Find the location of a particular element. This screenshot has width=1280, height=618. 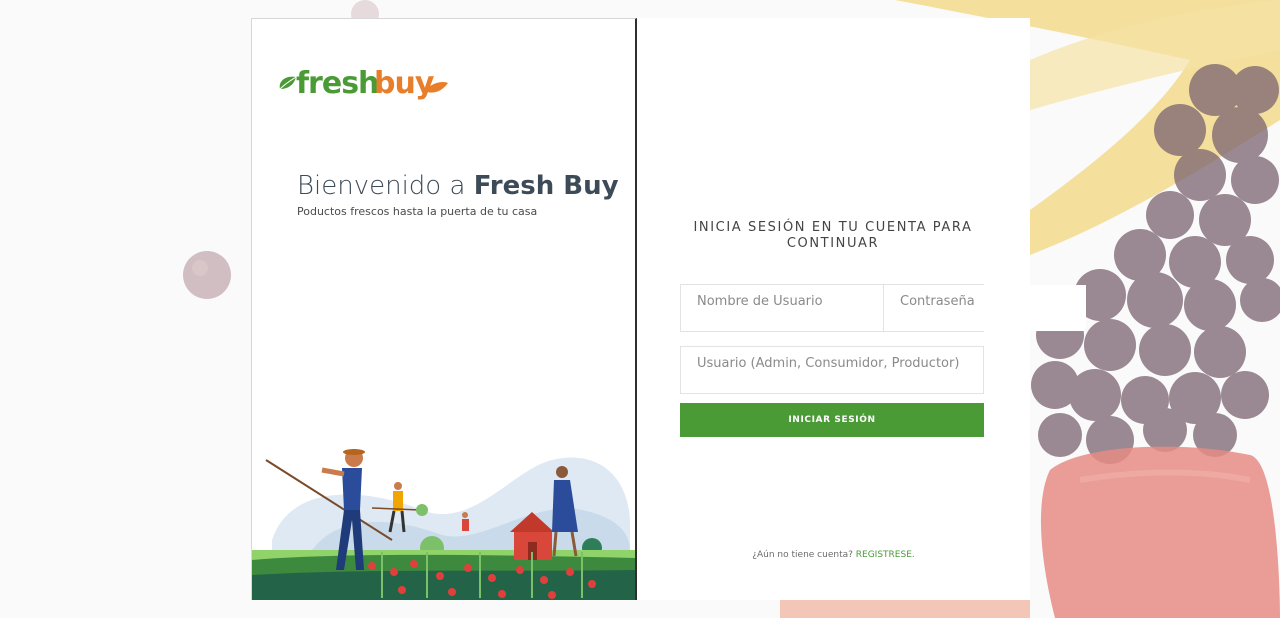

welcome-title: Bienvenido a Fresh Buy is located at coordinates (462, 186).